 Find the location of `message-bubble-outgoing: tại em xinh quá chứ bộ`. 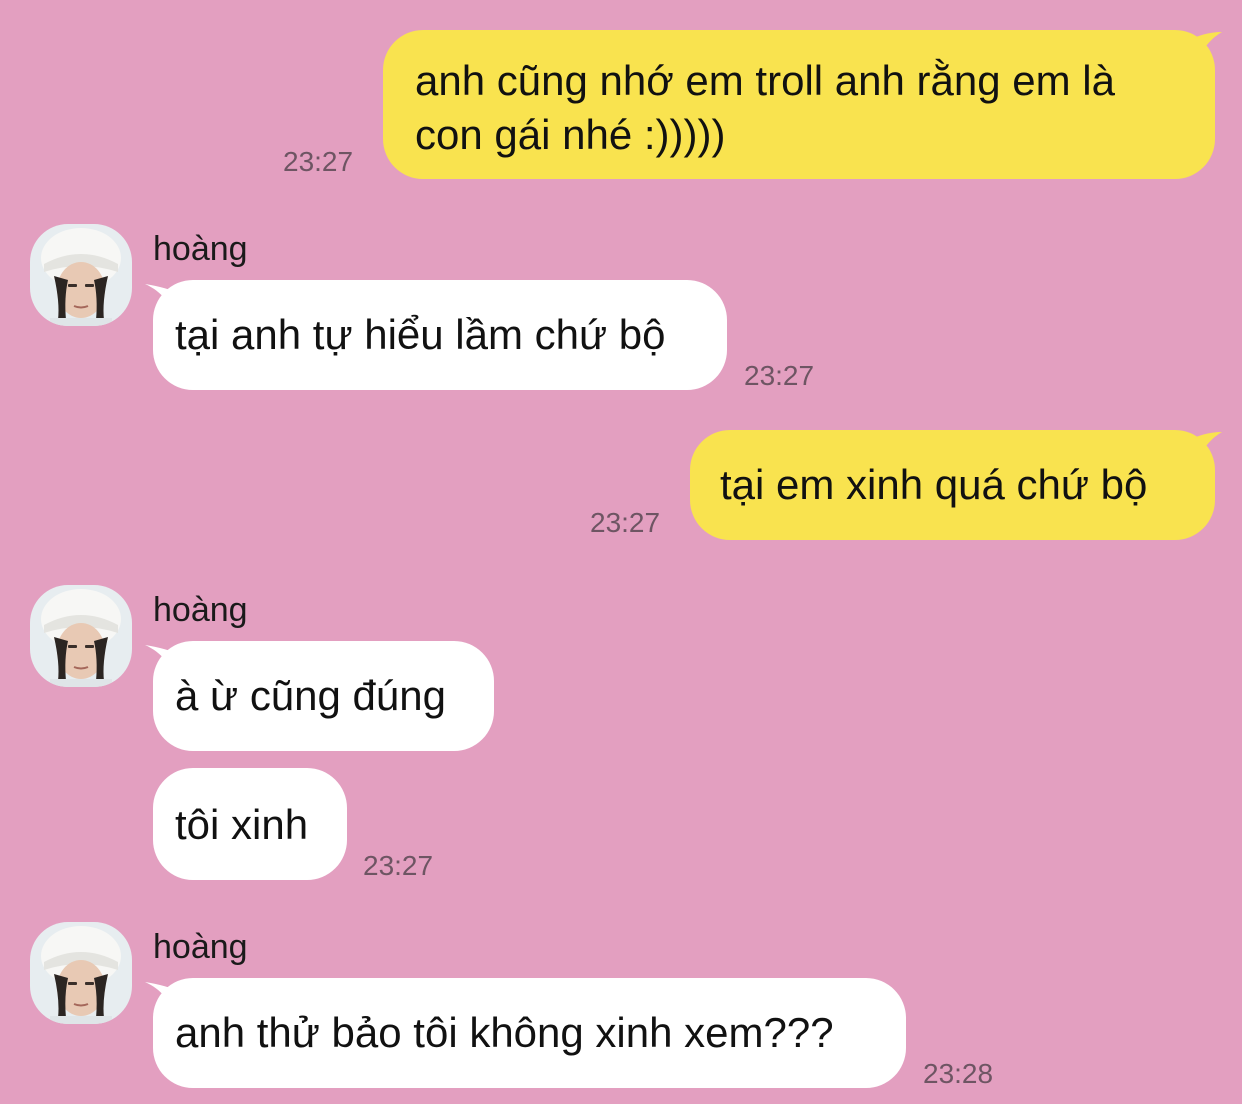

message-bubble-outgoing: tại em xinh quá chứ bộ is located at coordinates (952, 485).